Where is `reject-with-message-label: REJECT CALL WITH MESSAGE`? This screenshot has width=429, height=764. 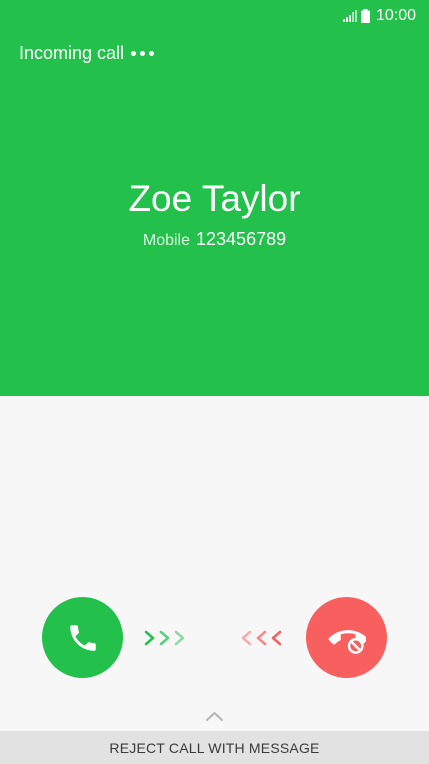 reject-with-message-label: REJECT CALL WITH MESSAGE is located at coordinates (214, 747).